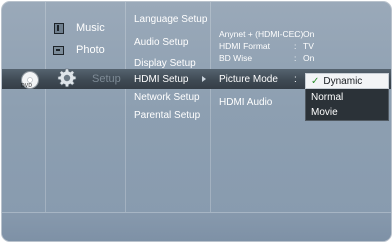  What do you see at coordinates (347, 113) in the screenshot?
I see `option-movie: Movie` at bounding box center [347, 113].